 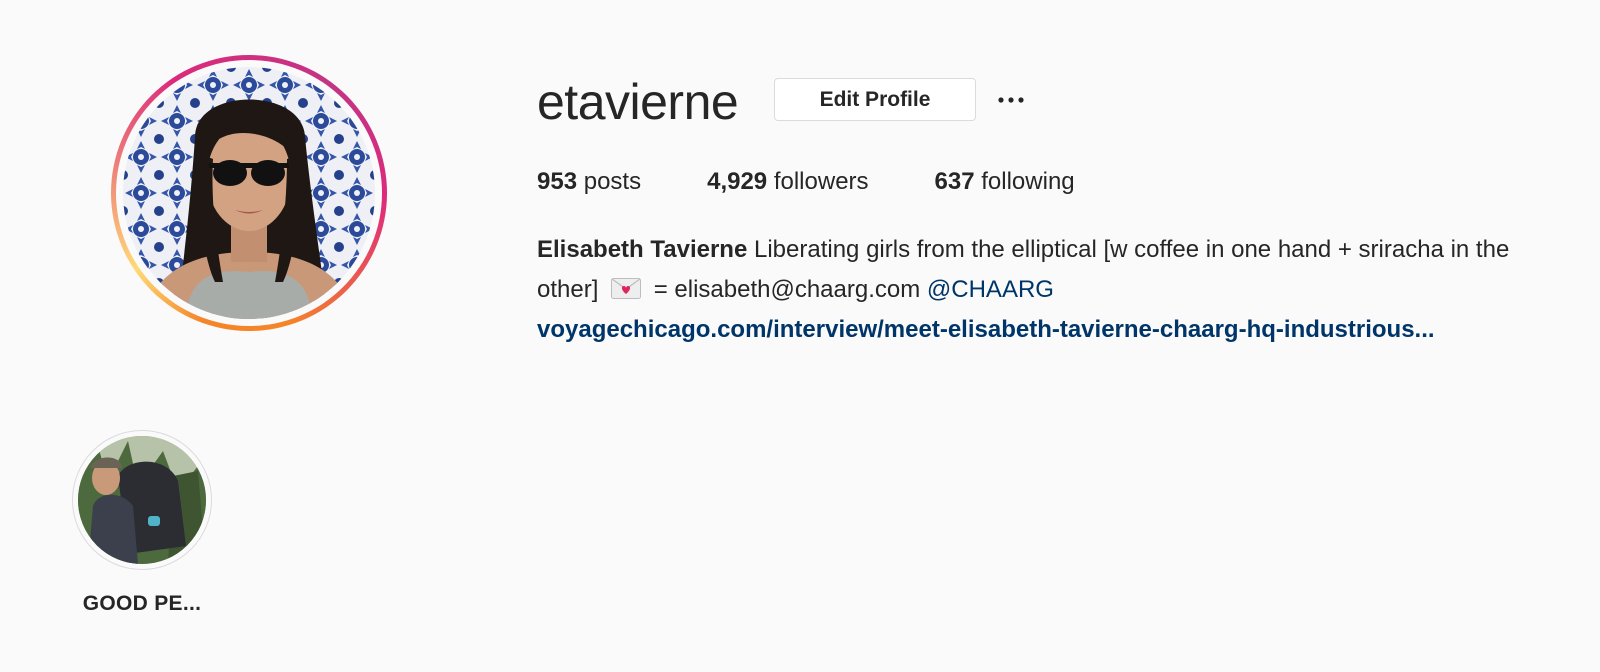 I want to click on posts-stat: 953 posts, so click(x=589, y=182).